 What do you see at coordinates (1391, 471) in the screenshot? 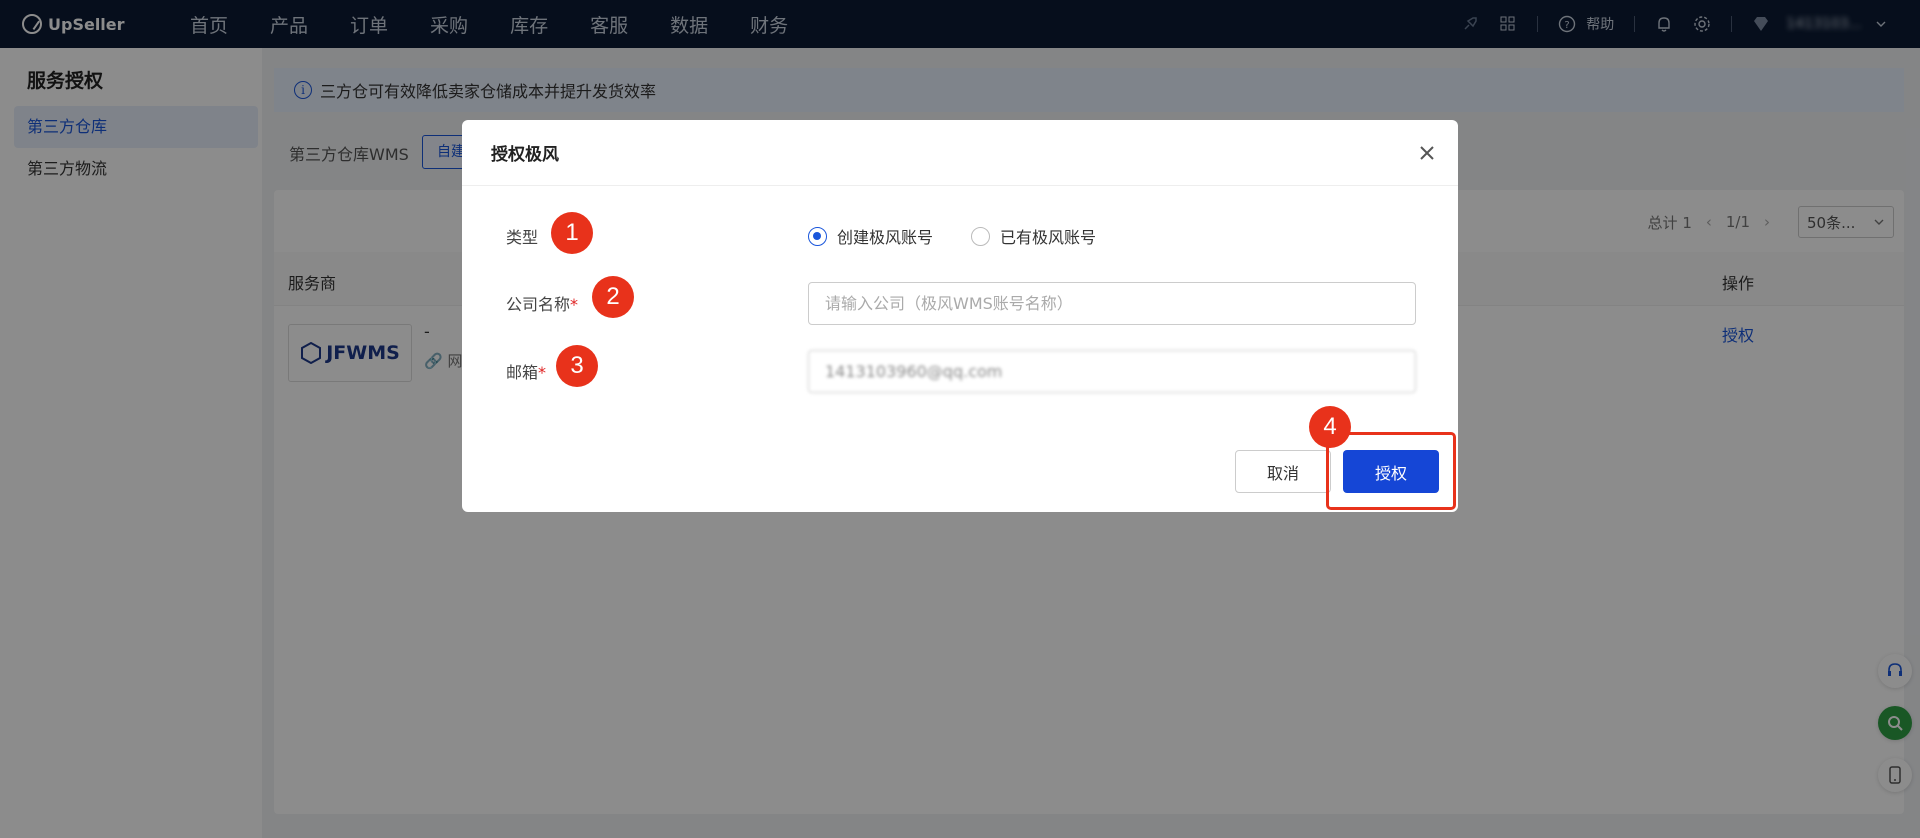
I see `highlight-box` at bounding box center [1391, 471].